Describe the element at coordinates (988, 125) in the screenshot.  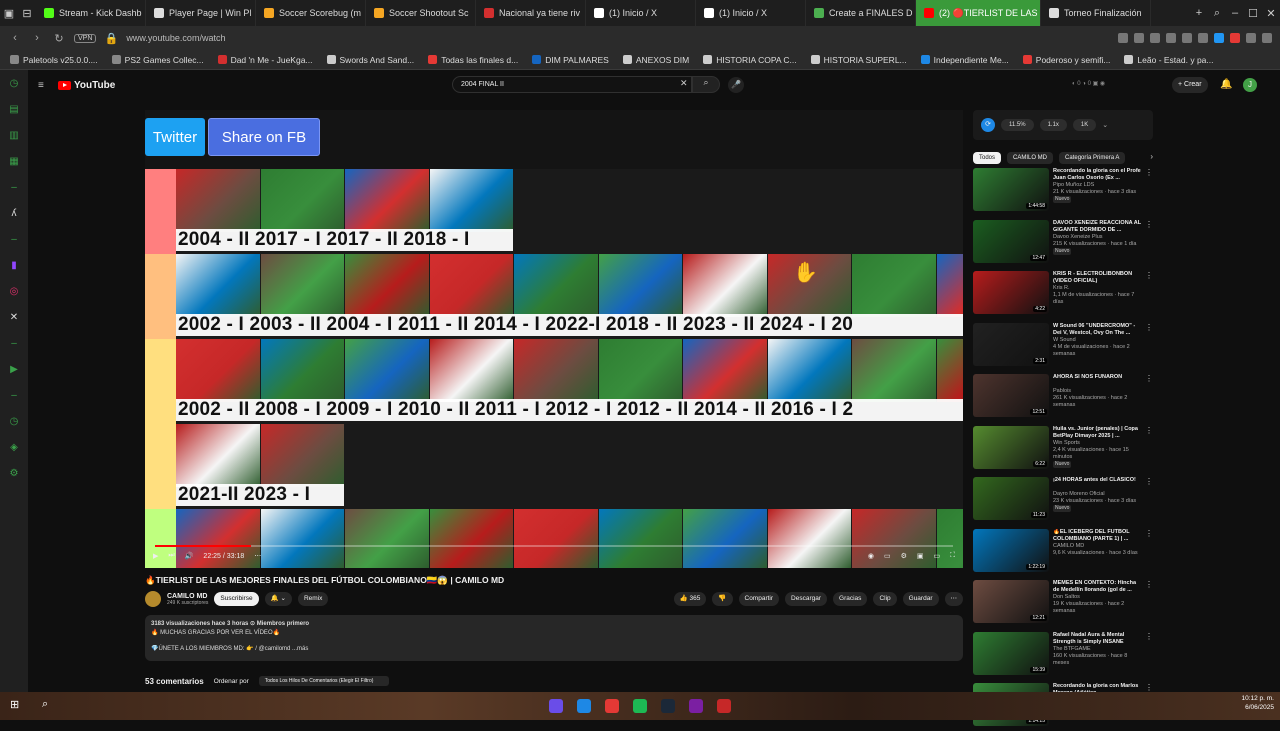
I see `extension-logo-icon: ⟳` at that location.